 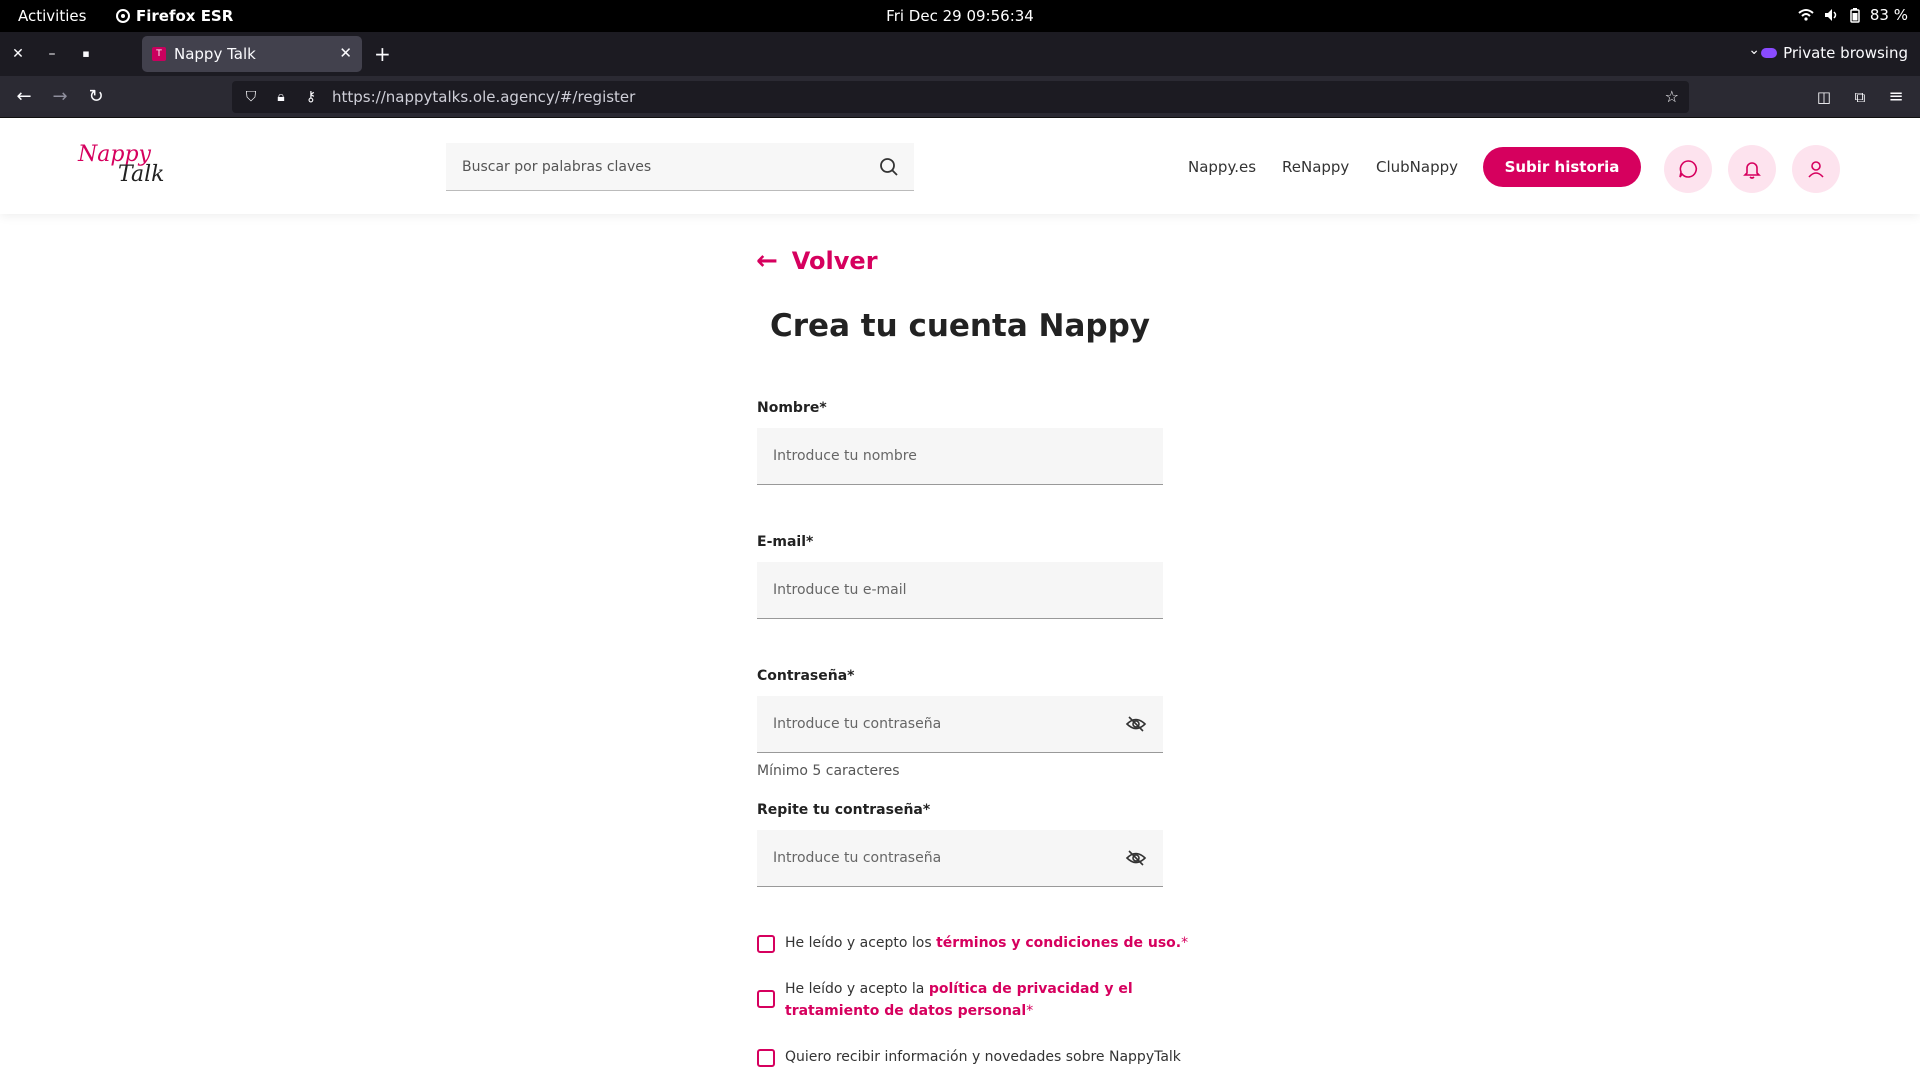 I want to click on back-link: ← Volver, so click(x=817, y=261).